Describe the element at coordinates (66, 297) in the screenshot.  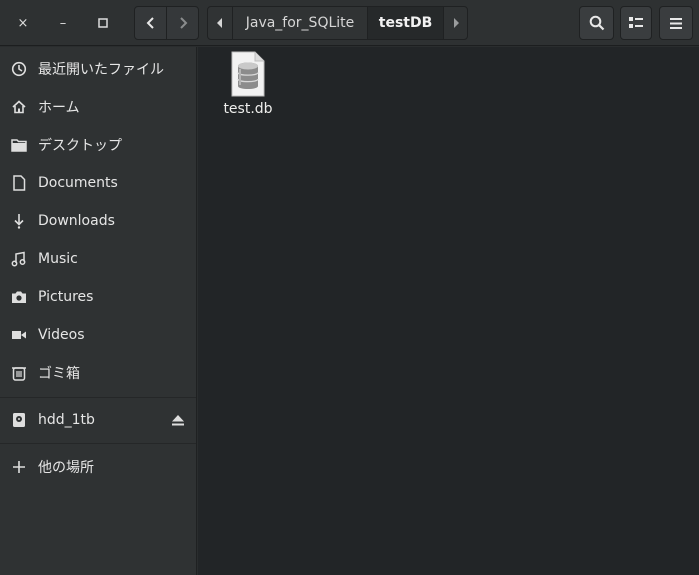
I see `sidebar-item-label: Pictures` at that location.